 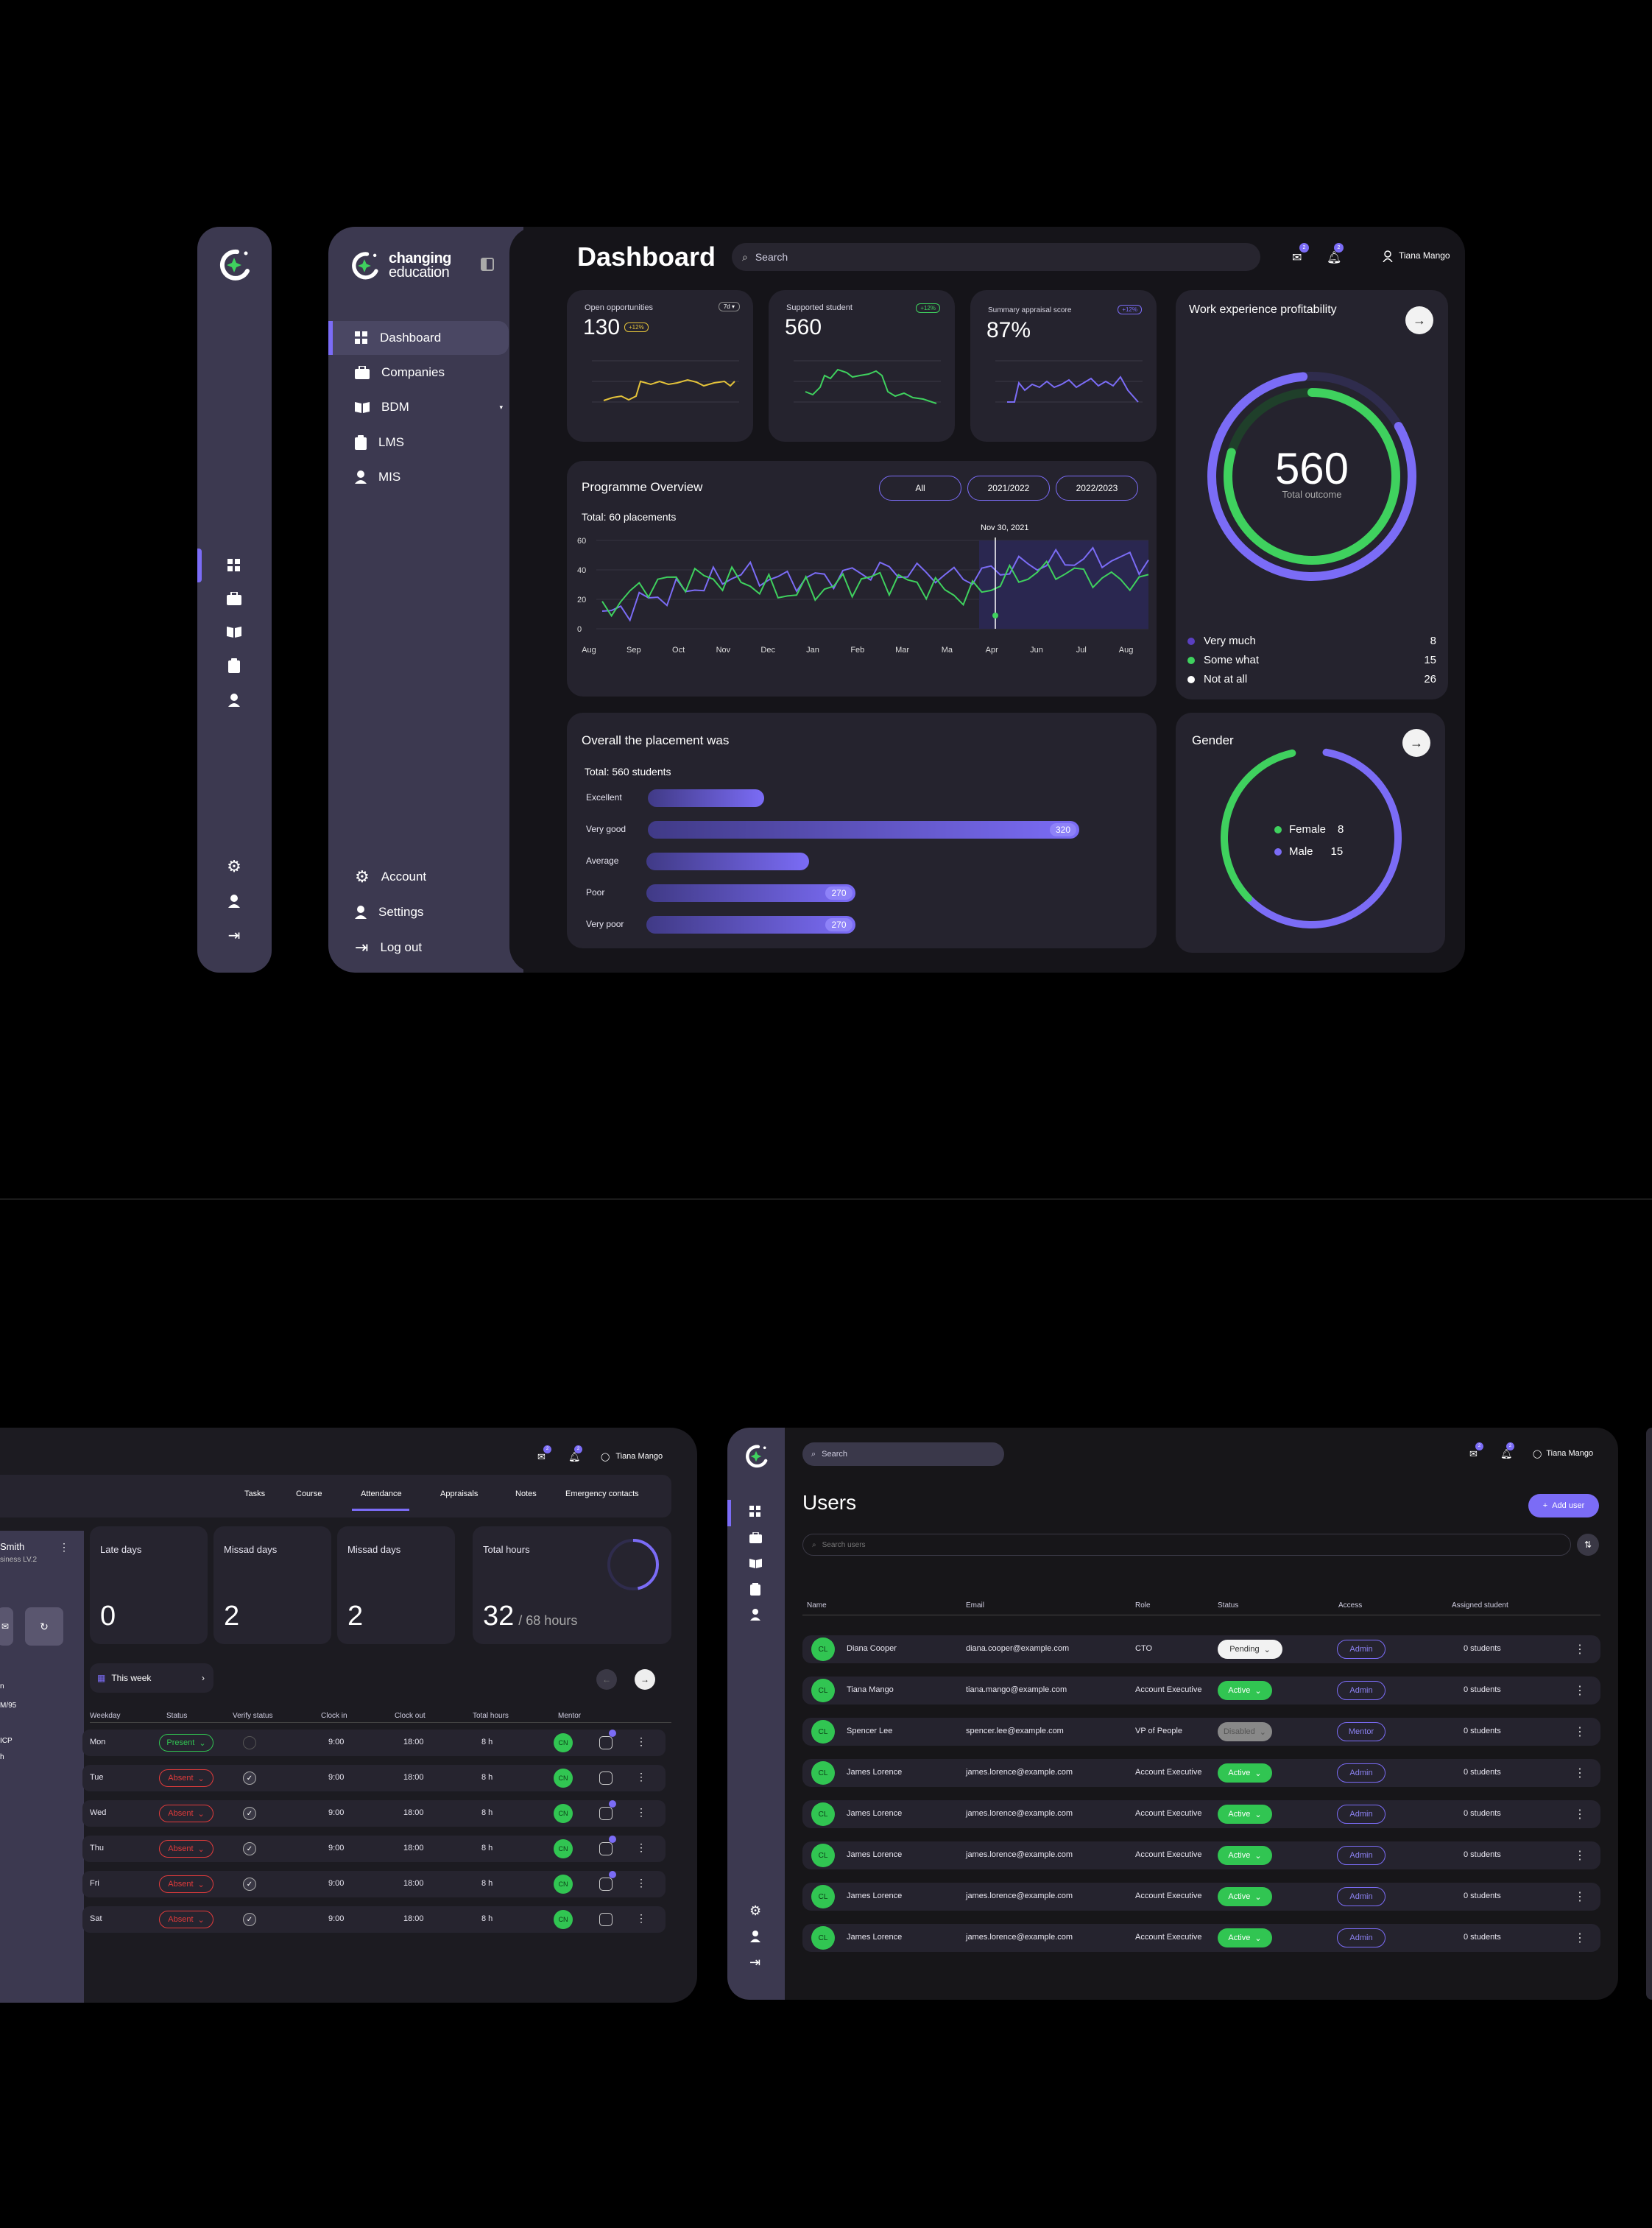 I want to click on status-dropdown: Pending ⌄, so click(x=1250, y=1649).